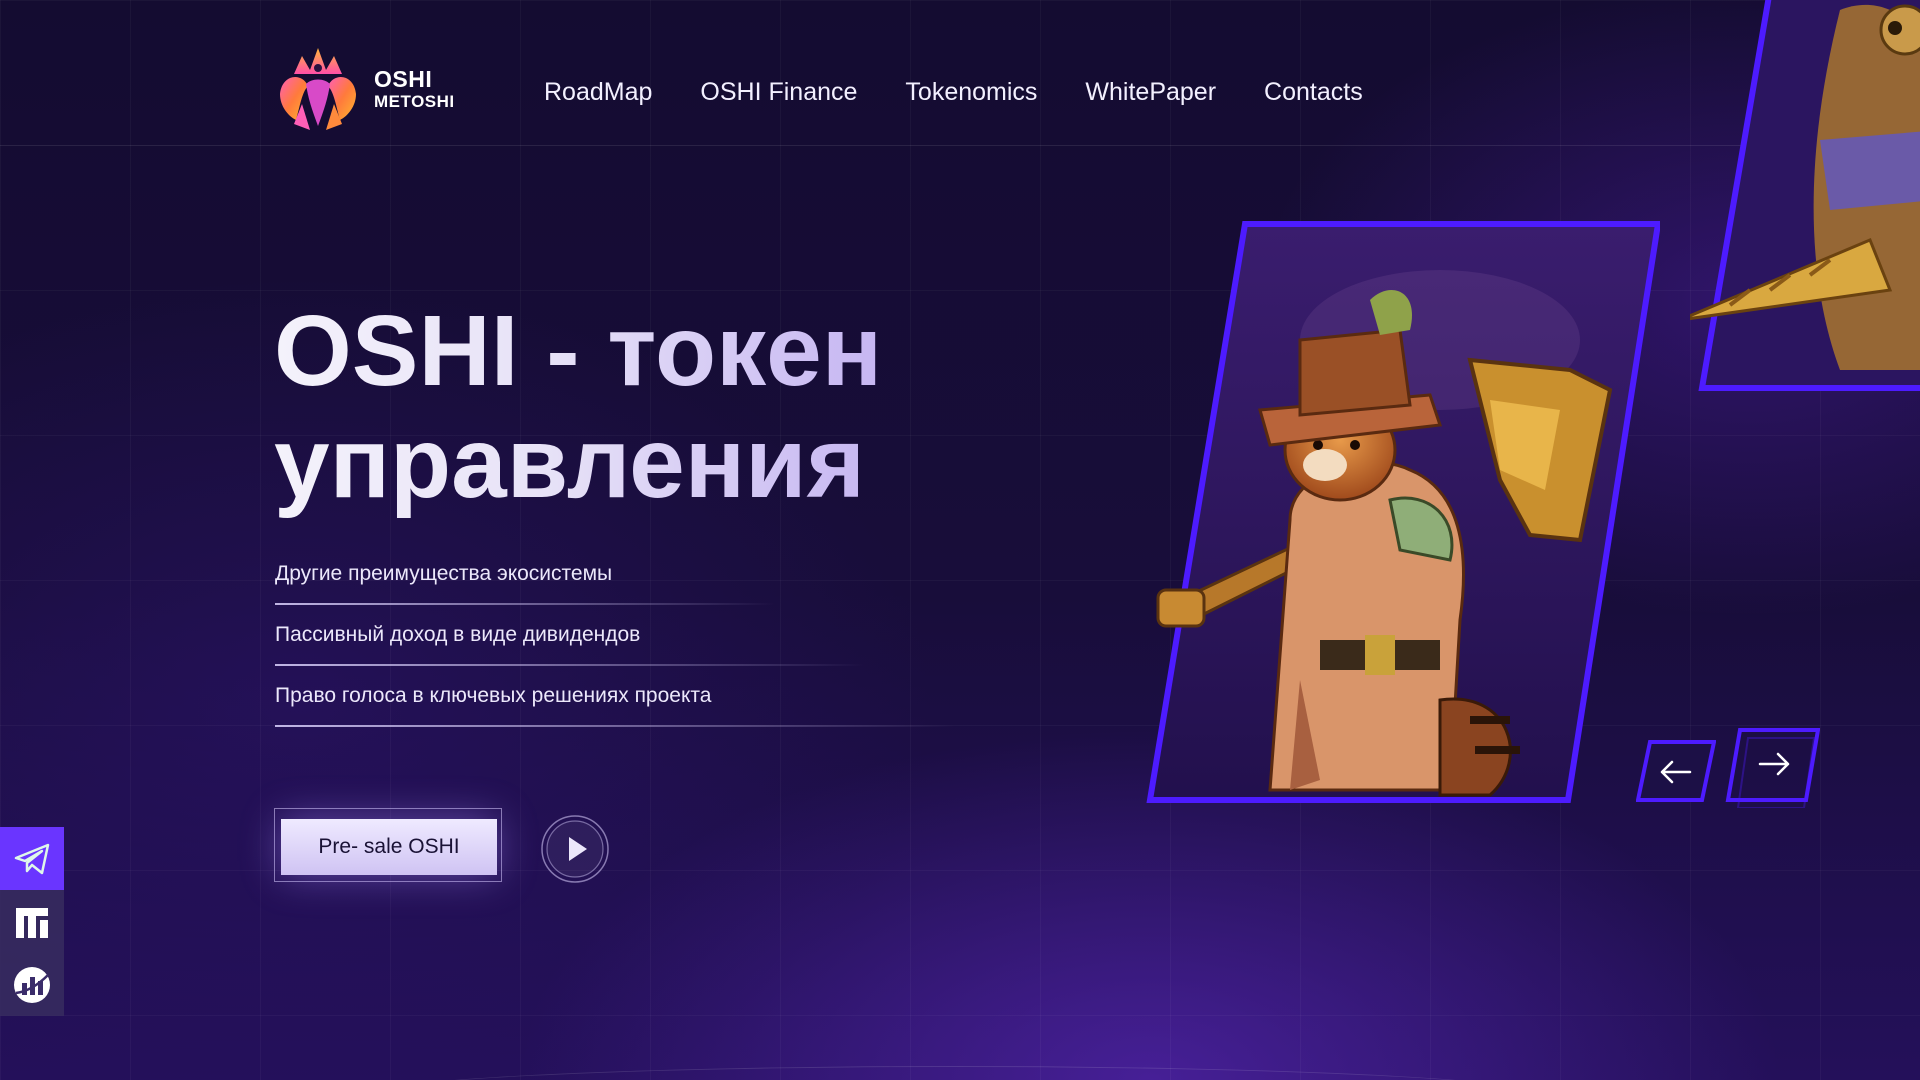 This screenshot has height=1080, width=1920. What do you see at coordinates (1150, 92) in the screenshot?
I see `nav-whitepaper: WhitePaper` at bounding box center [1150, 92].